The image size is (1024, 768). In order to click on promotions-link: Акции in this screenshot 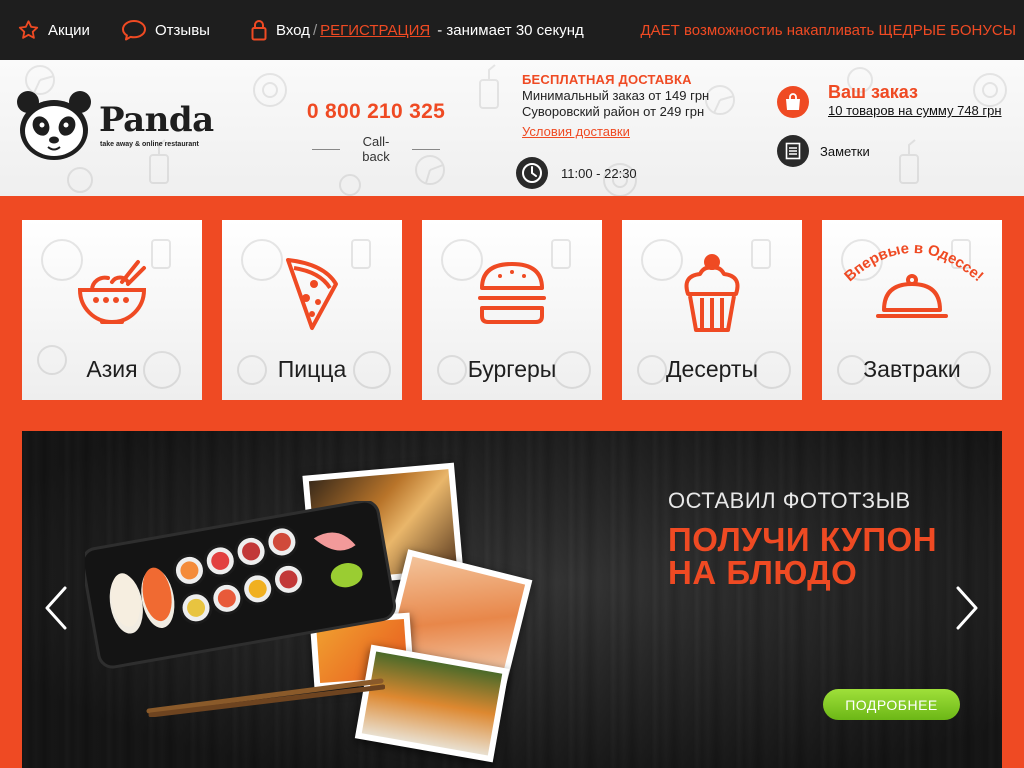, I will do `click(53, 30)`.